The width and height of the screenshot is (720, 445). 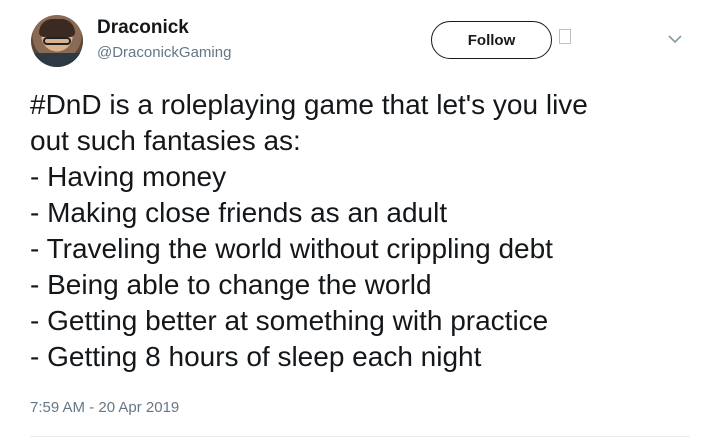 What do you see at coordinates (360, 436) in the screenshot?
I see `divider` at bounding box center [360, 436].